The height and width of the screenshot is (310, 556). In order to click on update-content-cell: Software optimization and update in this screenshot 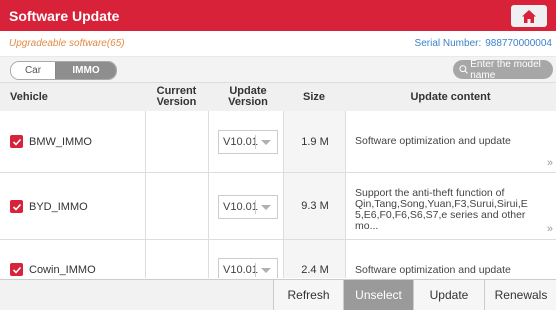, I will do `click(450, 259)`.